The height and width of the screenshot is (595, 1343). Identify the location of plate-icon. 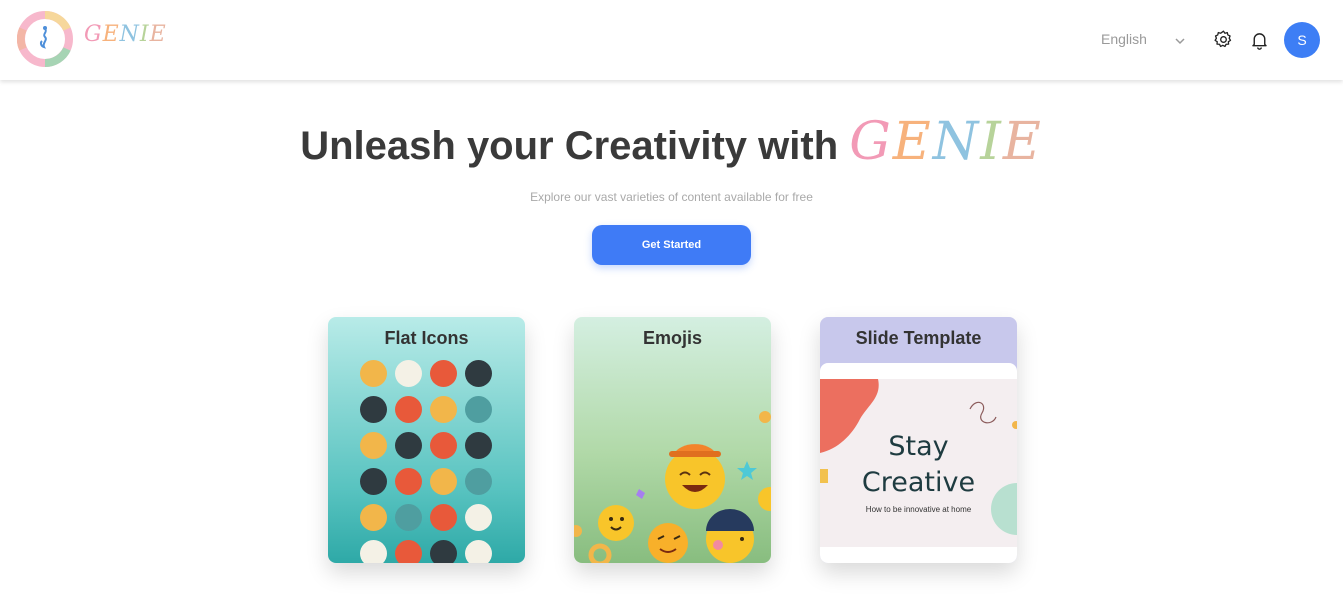
(373, 517).